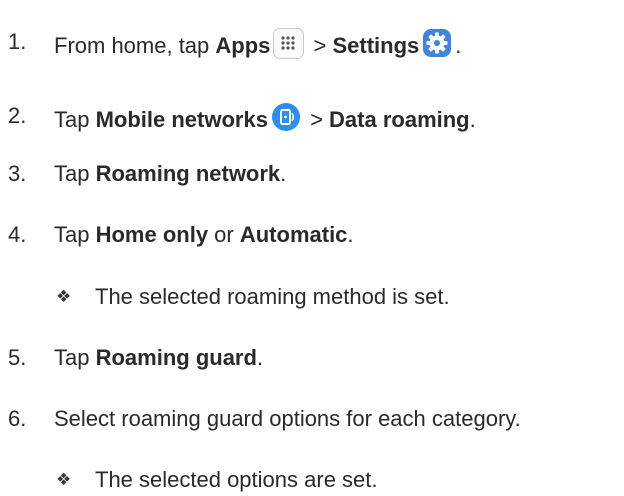  I want to click on mobile-networks-icon, so click(286, 117).